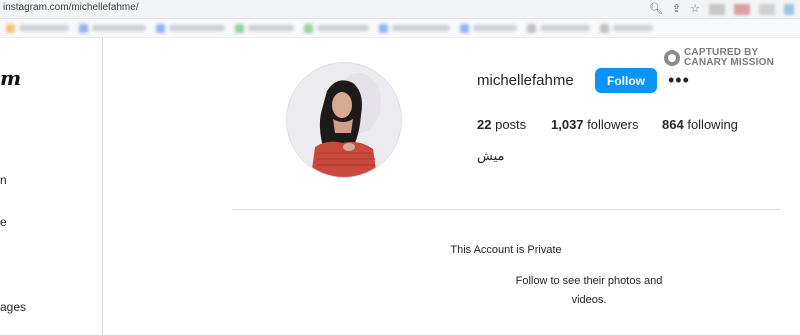 The image size is (800, 335). Describe the element at coordinates (567, 124) in the screenshot. I see `followers-count: 1,037` at that location.